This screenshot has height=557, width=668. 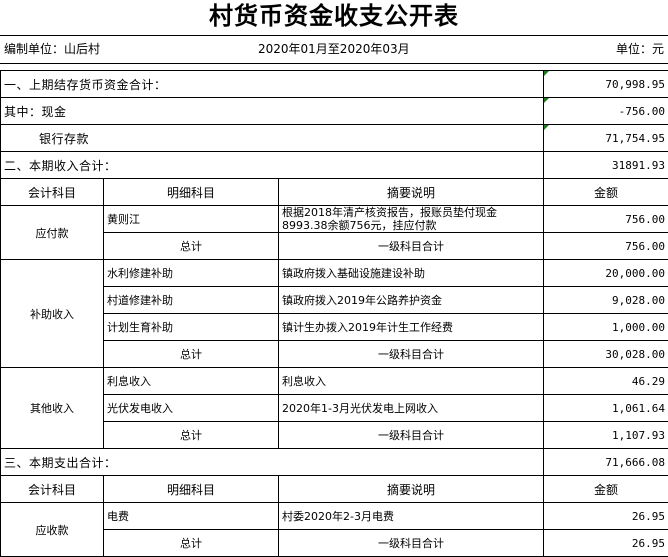 I want to click on header-divider-top, so click(x=334, y=35).